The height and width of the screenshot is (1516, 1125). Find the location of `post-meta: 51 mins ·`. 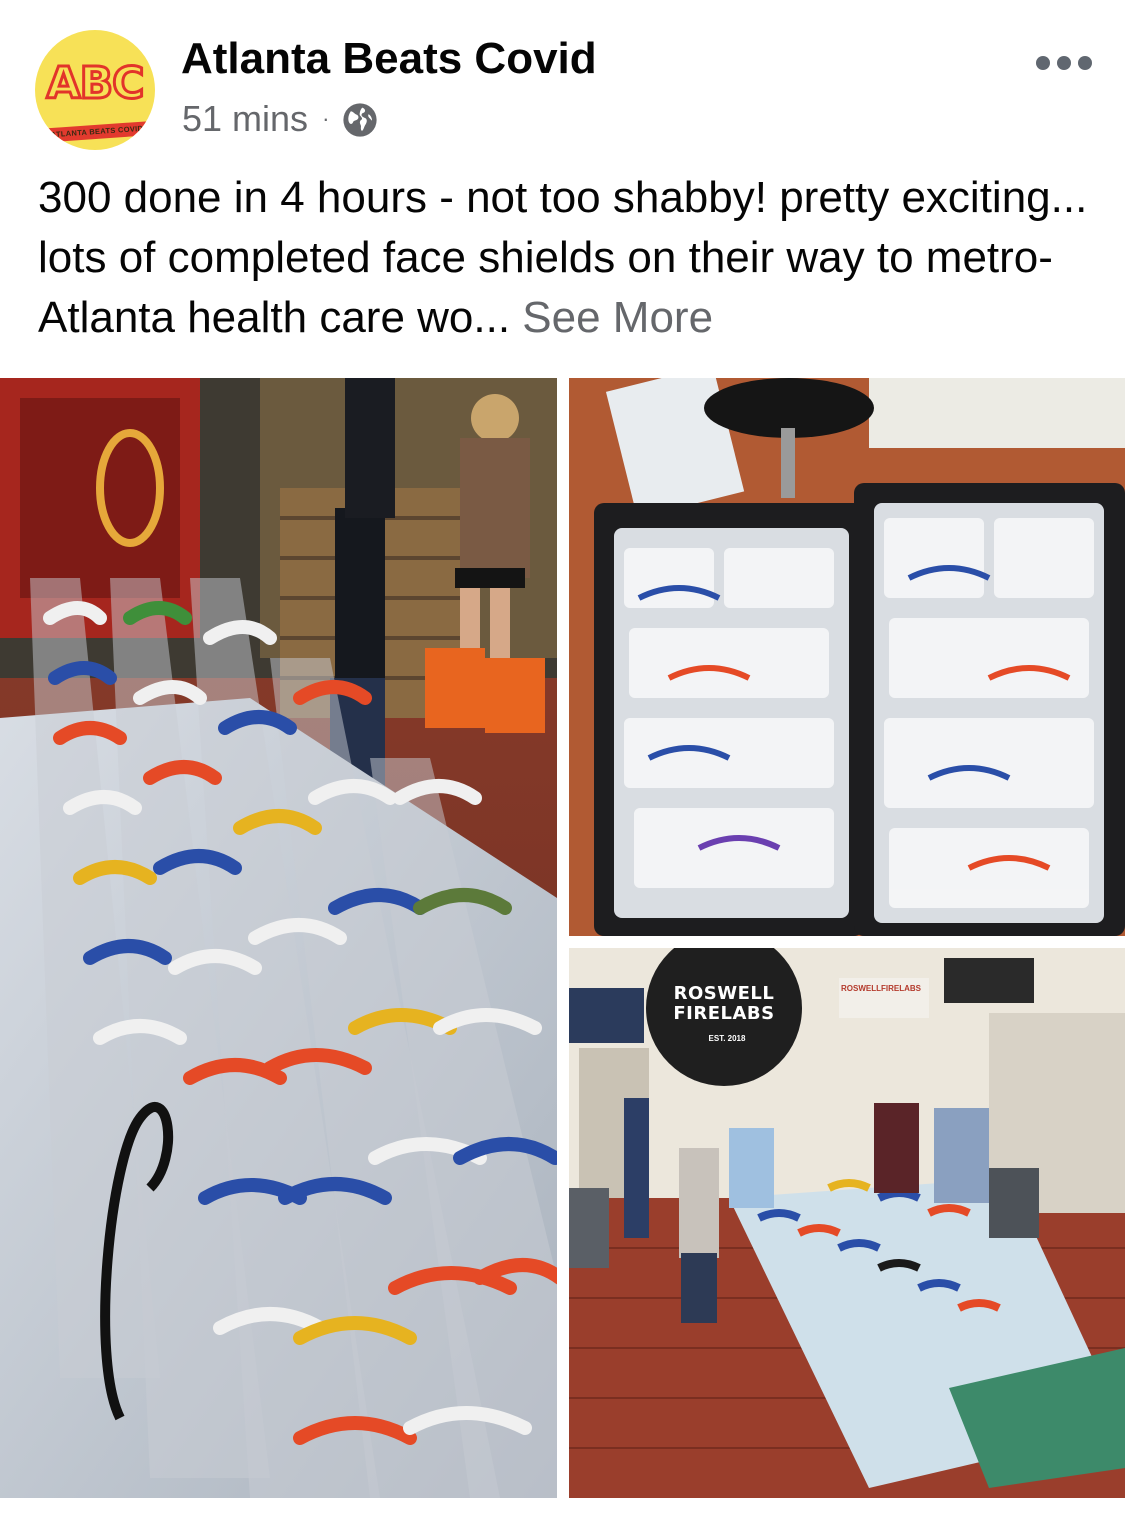

post-meta: 51 mins · is located at coordinates (280, 119).